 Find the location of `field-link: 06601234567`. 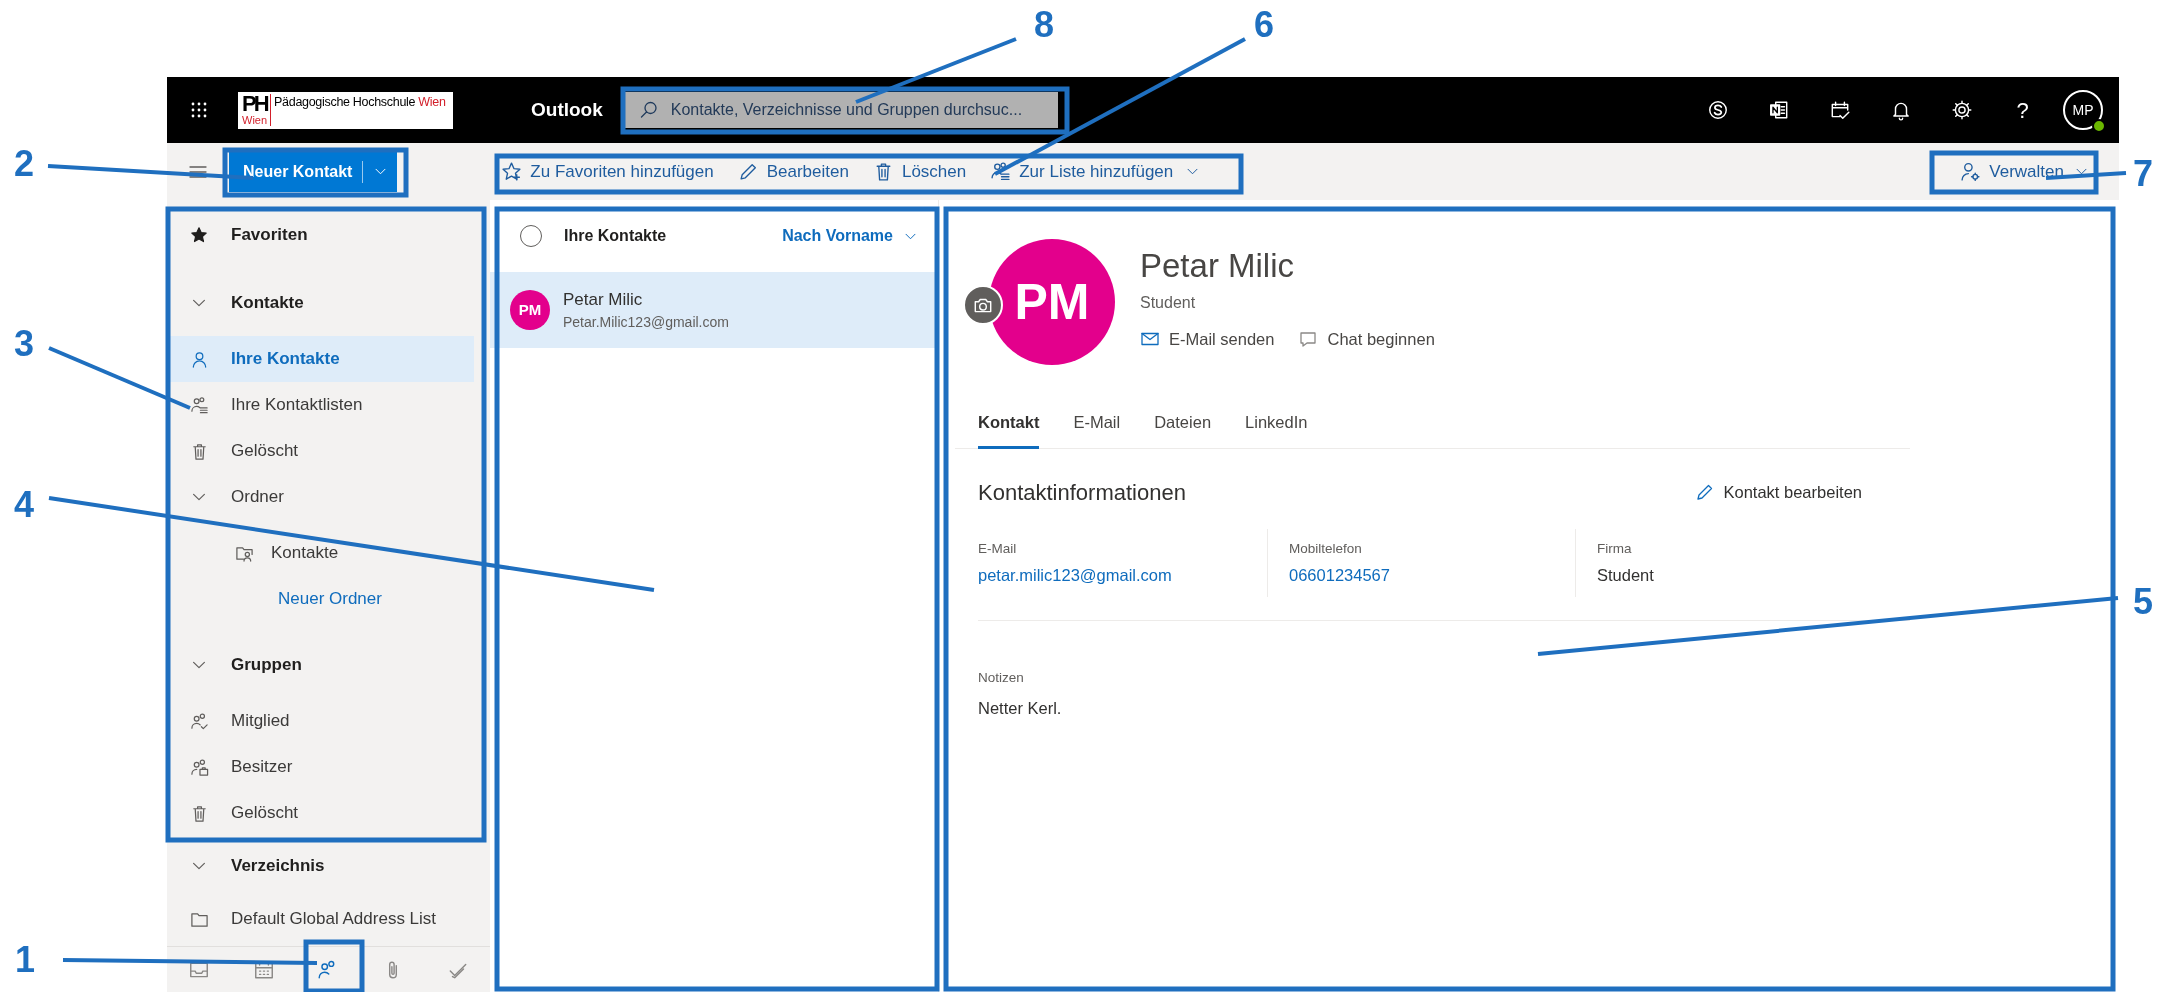

field-link: 06601234567 is located at coordinates (1432, 575).